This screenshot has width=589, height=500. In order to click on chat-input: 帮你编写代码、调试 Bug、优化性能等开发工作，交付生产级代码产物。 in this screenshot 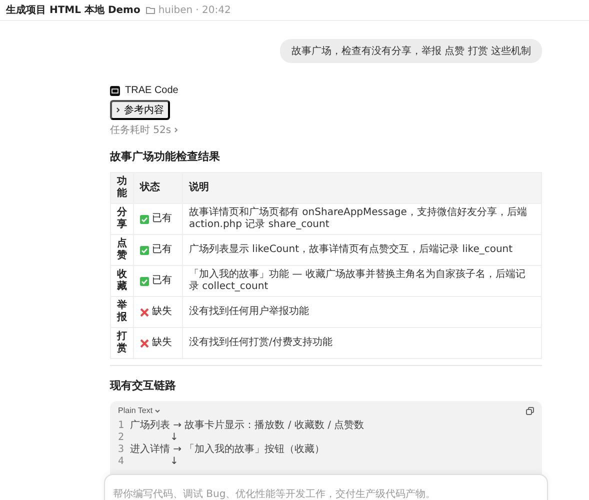, I will do `click(326, 487)`.